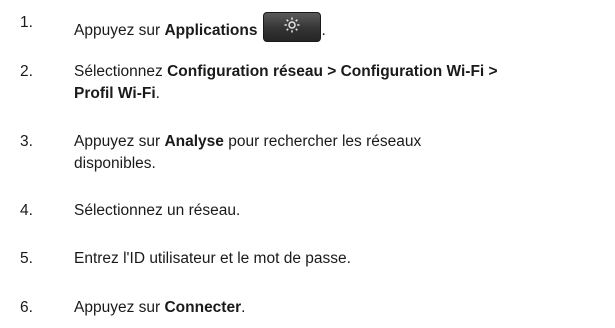 The width and height of the screenshot is (615, 328). Describe the element at coordinates (344, 27) in the screenshot. I see `step-text: Appuyez sur Applications .` at that location.